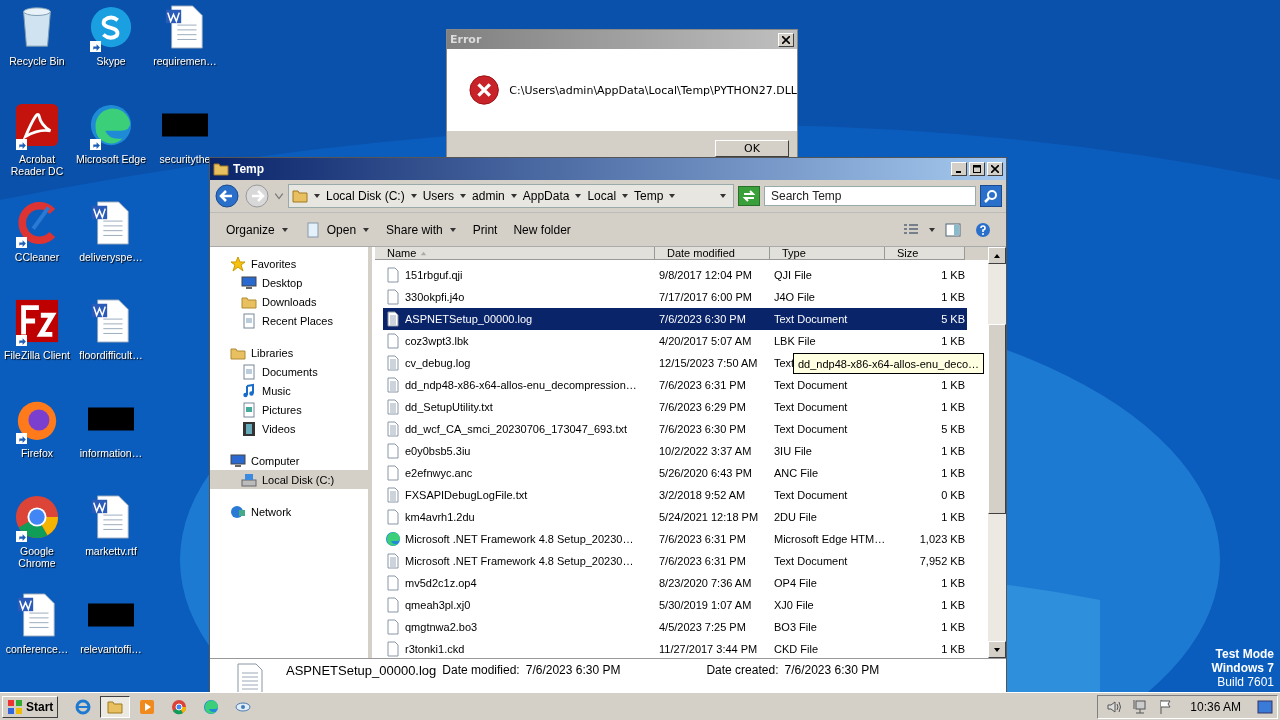 The width and height of the screenshot is (1280, 720). I want to click on computer-icon, so click(238, 460).